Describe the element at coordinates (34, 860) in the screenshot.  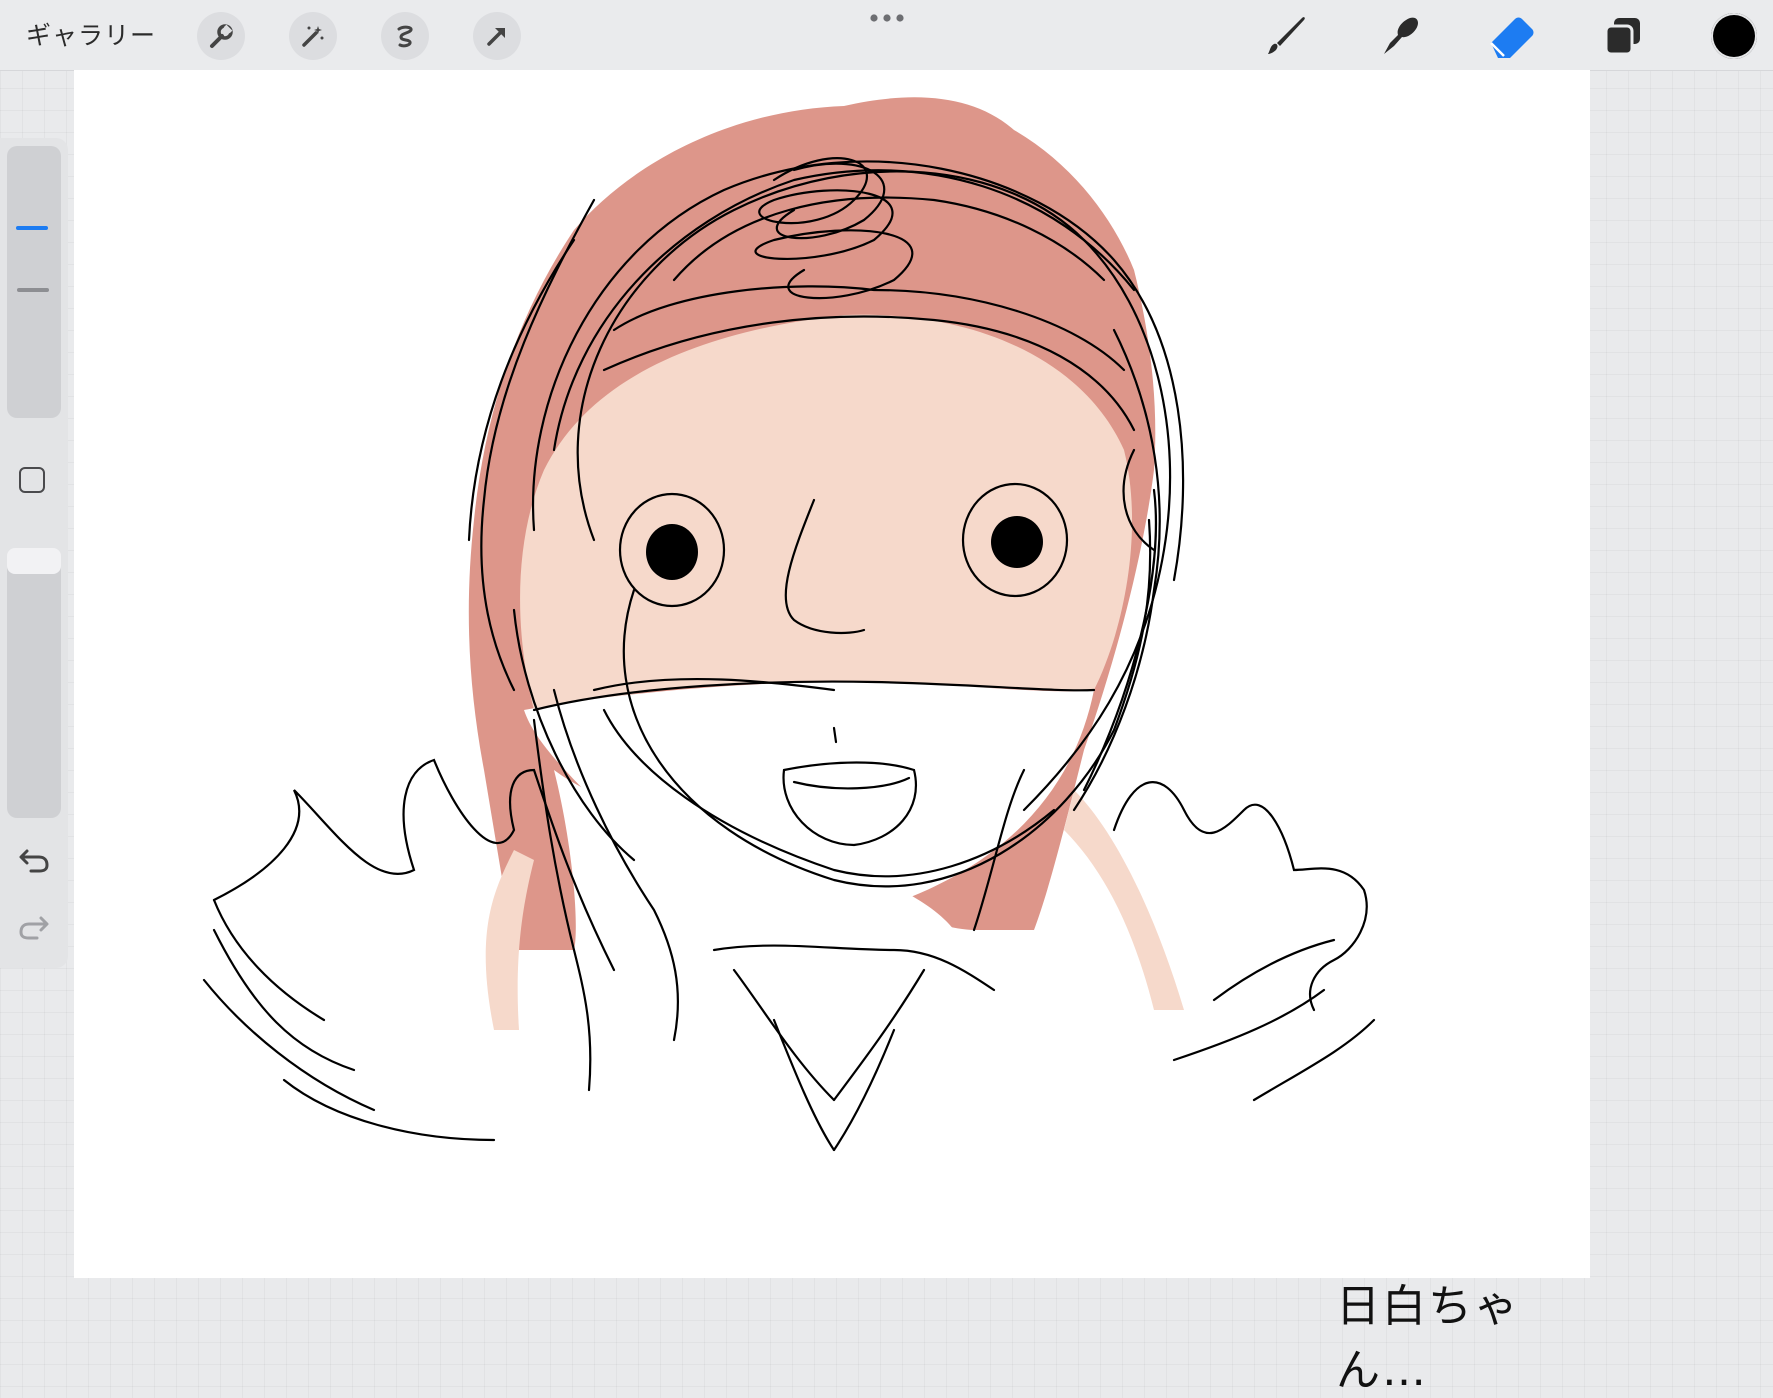
I see `undo-icon` at that location.